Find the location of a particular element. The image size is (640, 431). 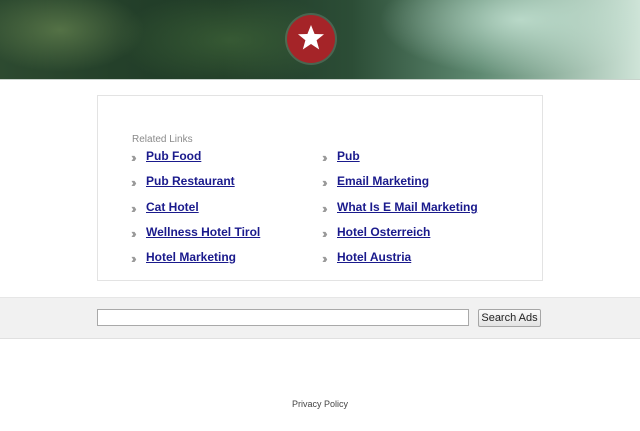

site-logo is located at coordinates (311, 39).